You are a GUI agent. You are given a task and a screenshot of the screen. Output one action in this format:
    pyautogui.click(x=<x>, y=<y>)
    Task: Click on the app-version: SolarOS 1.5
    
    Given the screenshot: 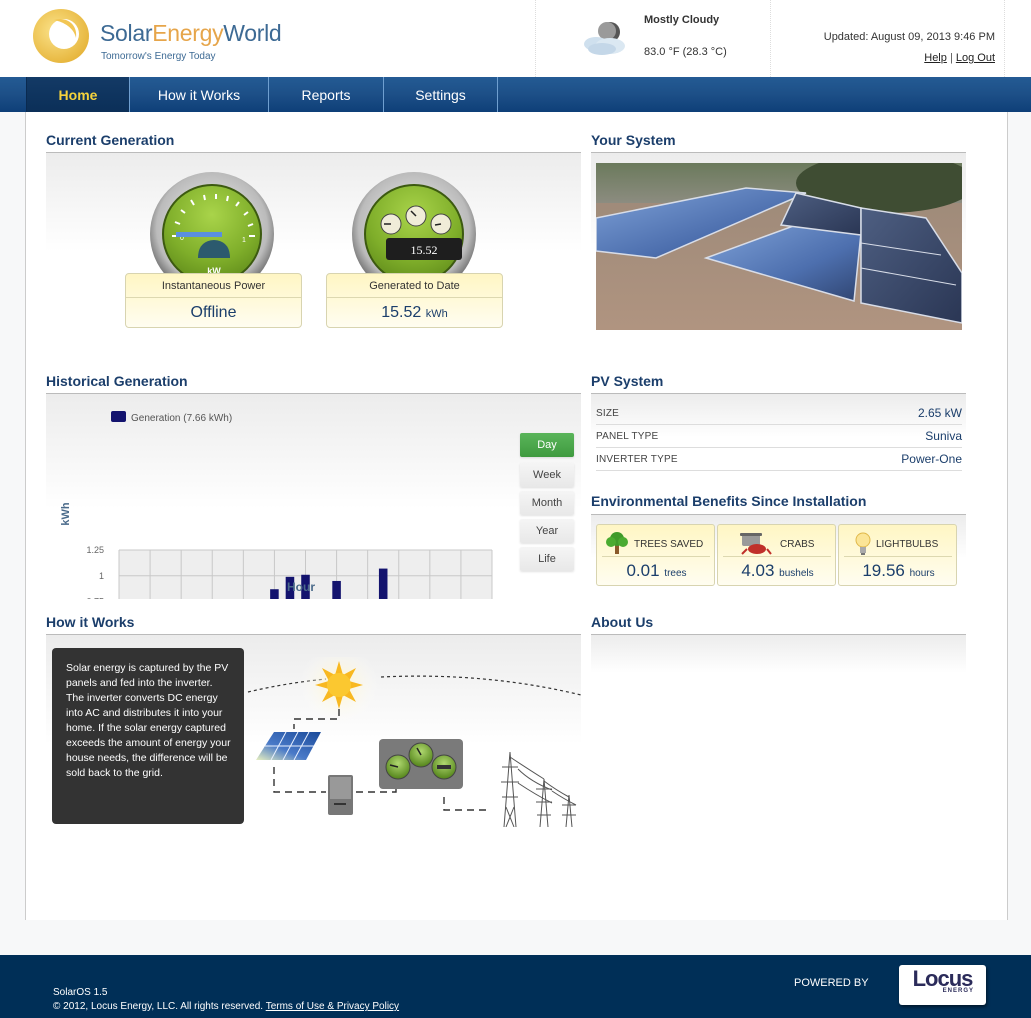 What is the action you would take?
    pyautogui.click(x=80, y=992)
    